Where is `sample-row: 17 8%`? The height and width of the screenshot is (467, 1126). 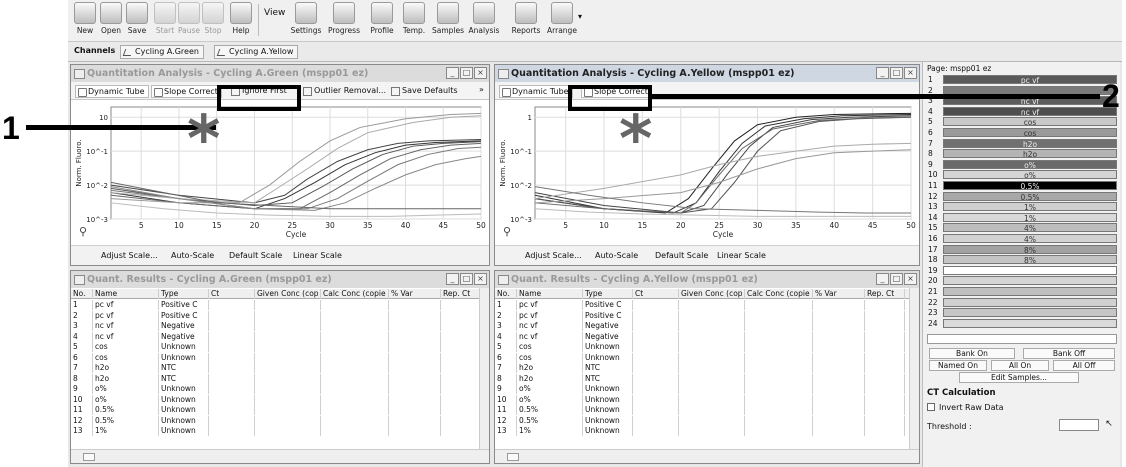 sample-row: 17 8% is located at coordinates (1022, 249).